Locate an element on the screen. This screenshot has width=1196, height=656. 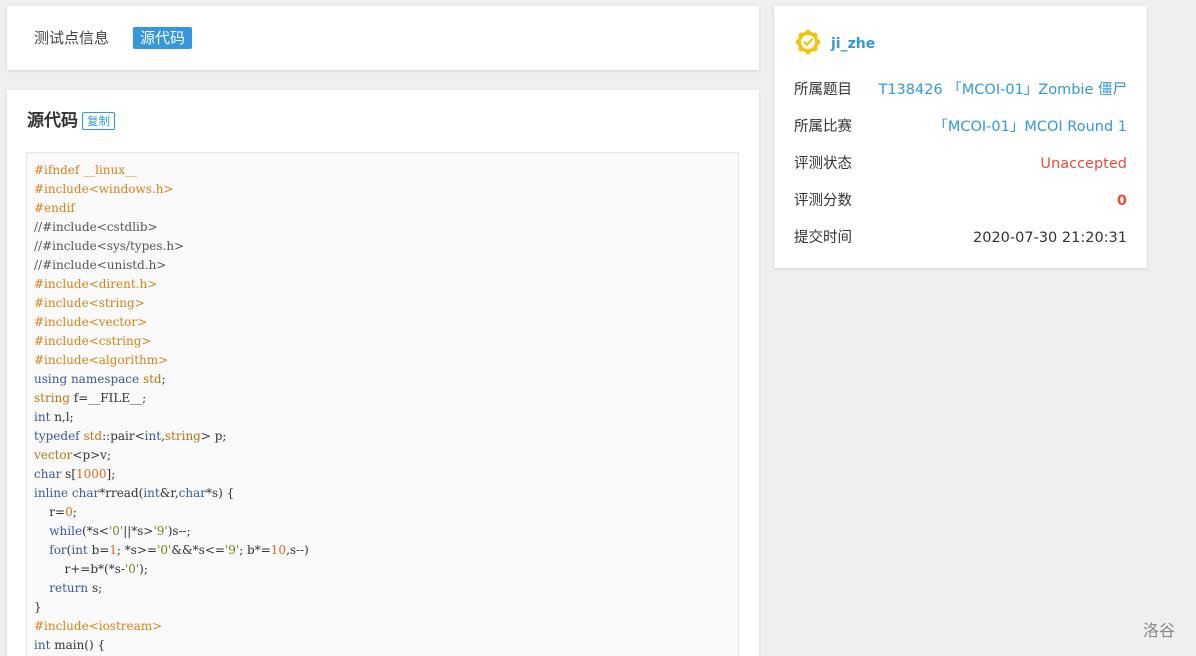
score-value: 0 is located at coordinates (1121, 201).